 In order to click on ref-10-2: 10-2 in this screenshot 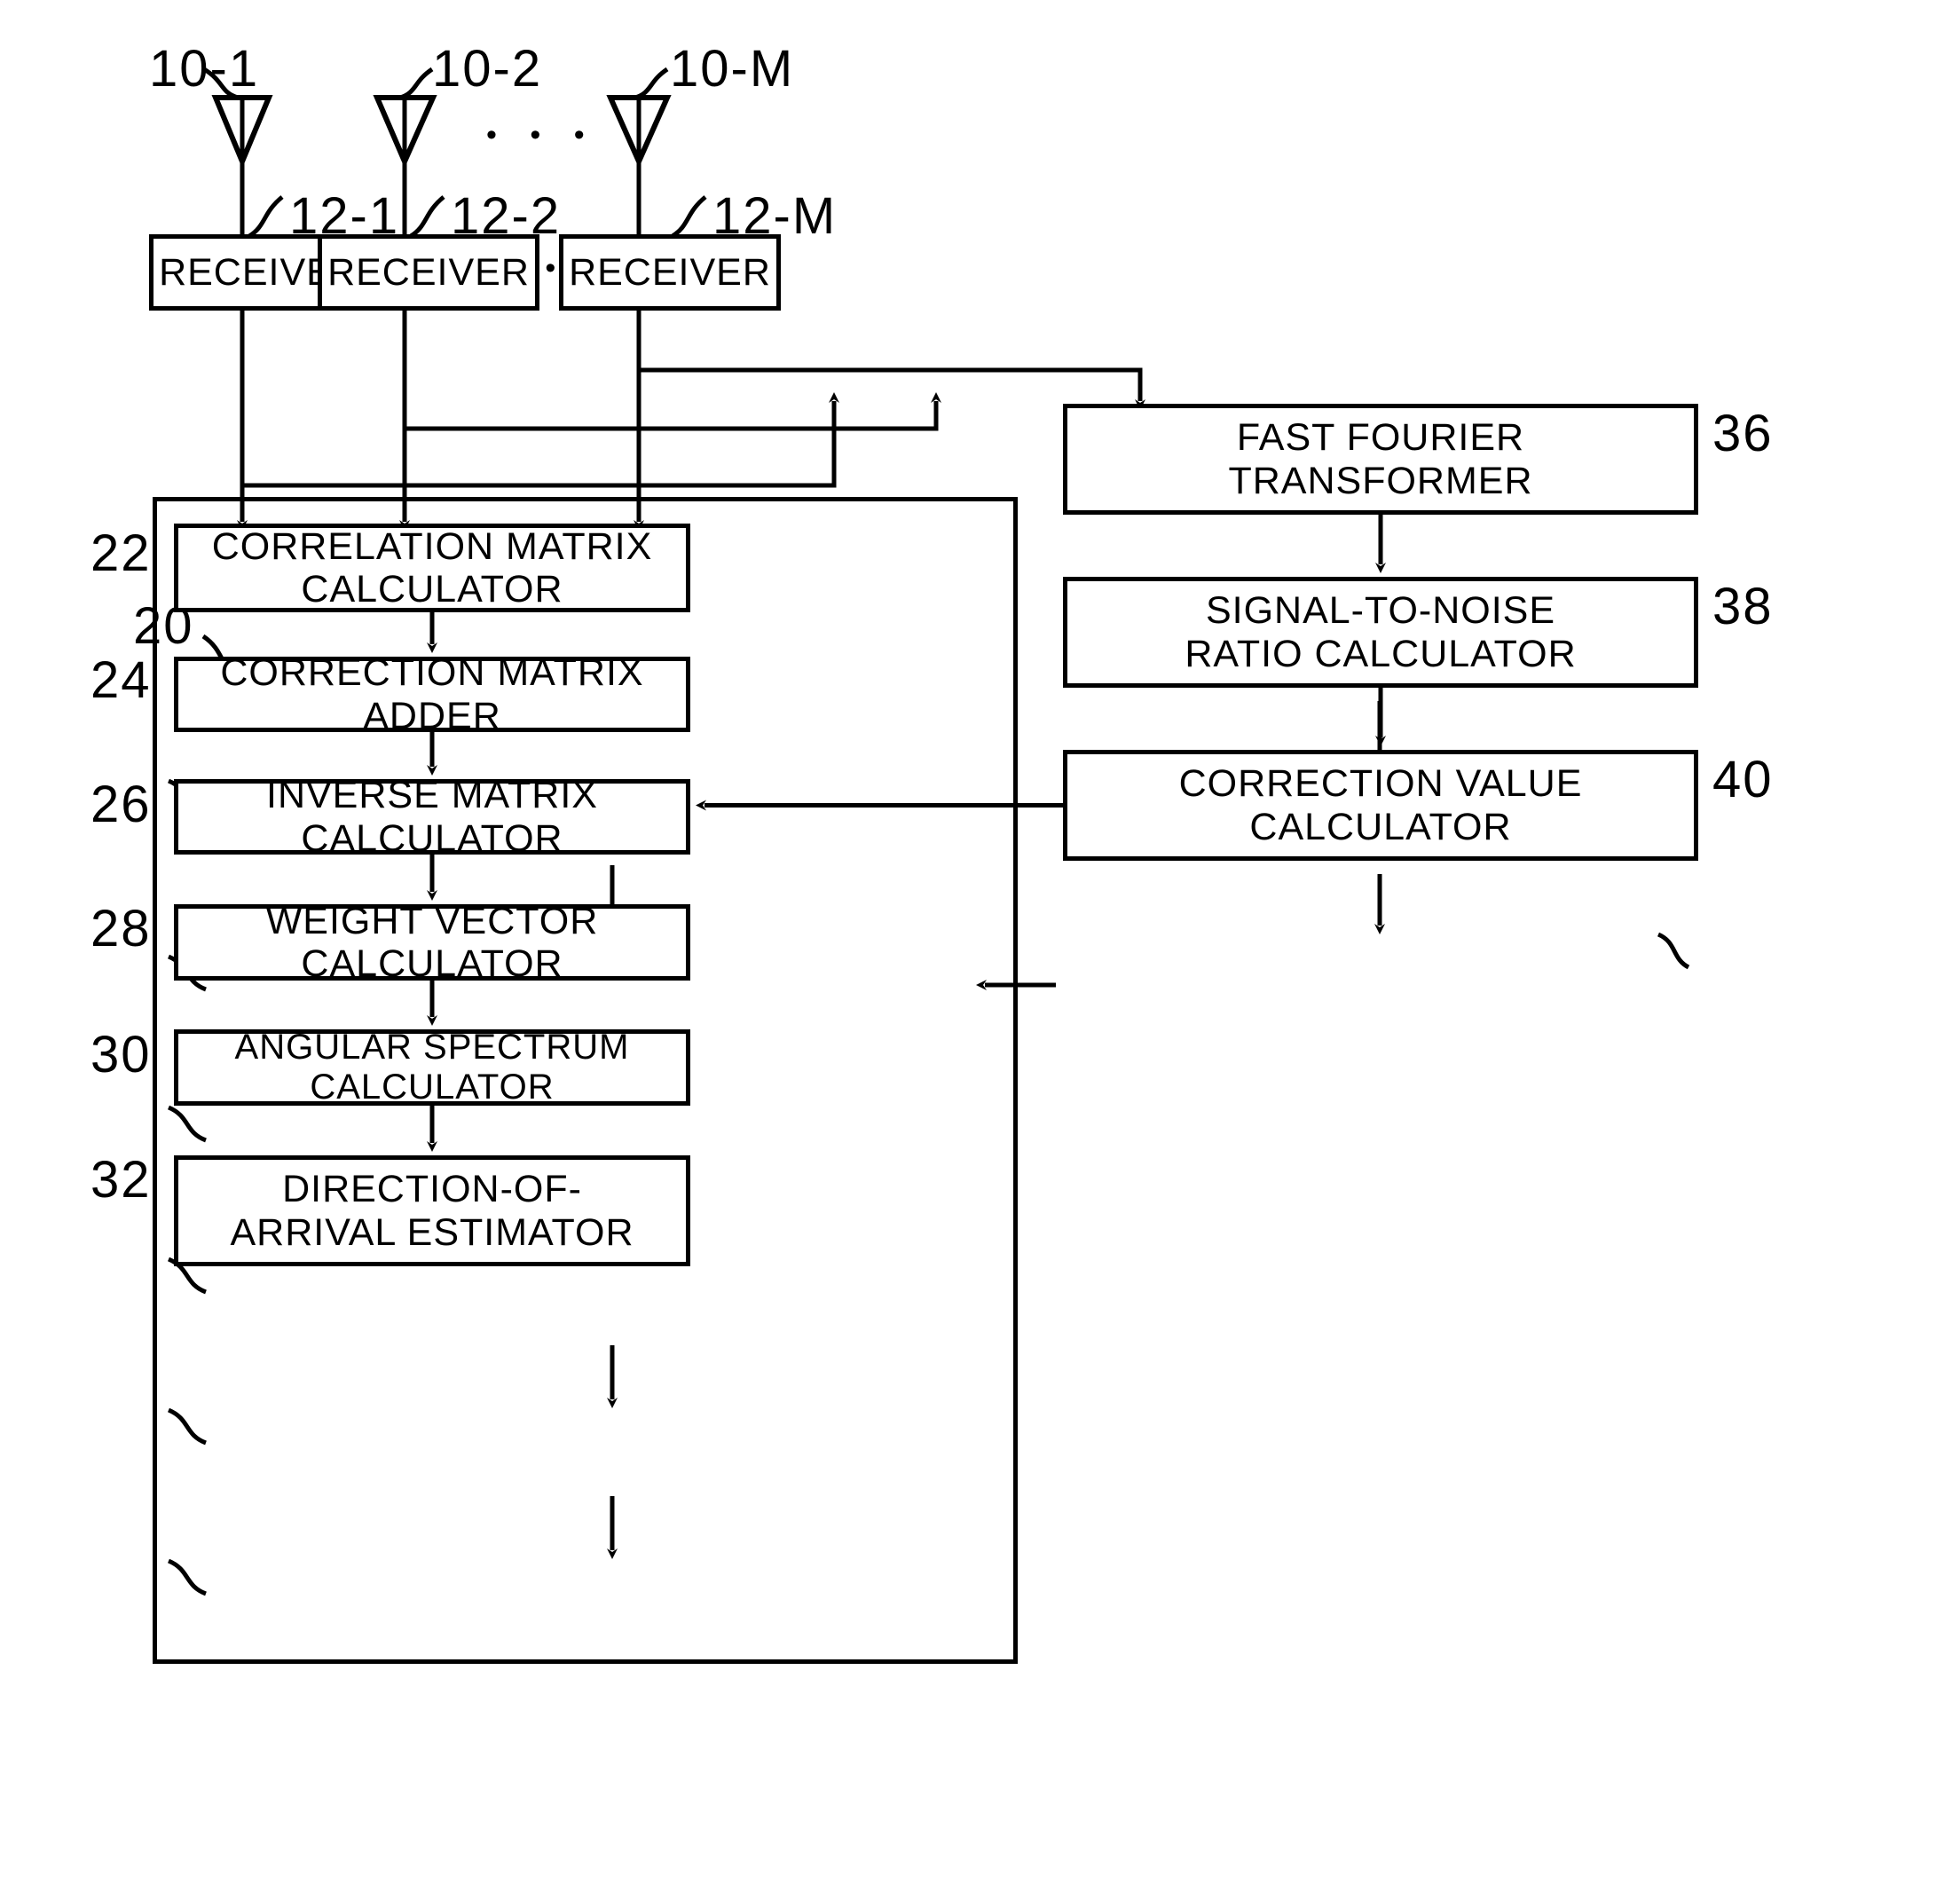, I will do `click(488, 69)`.